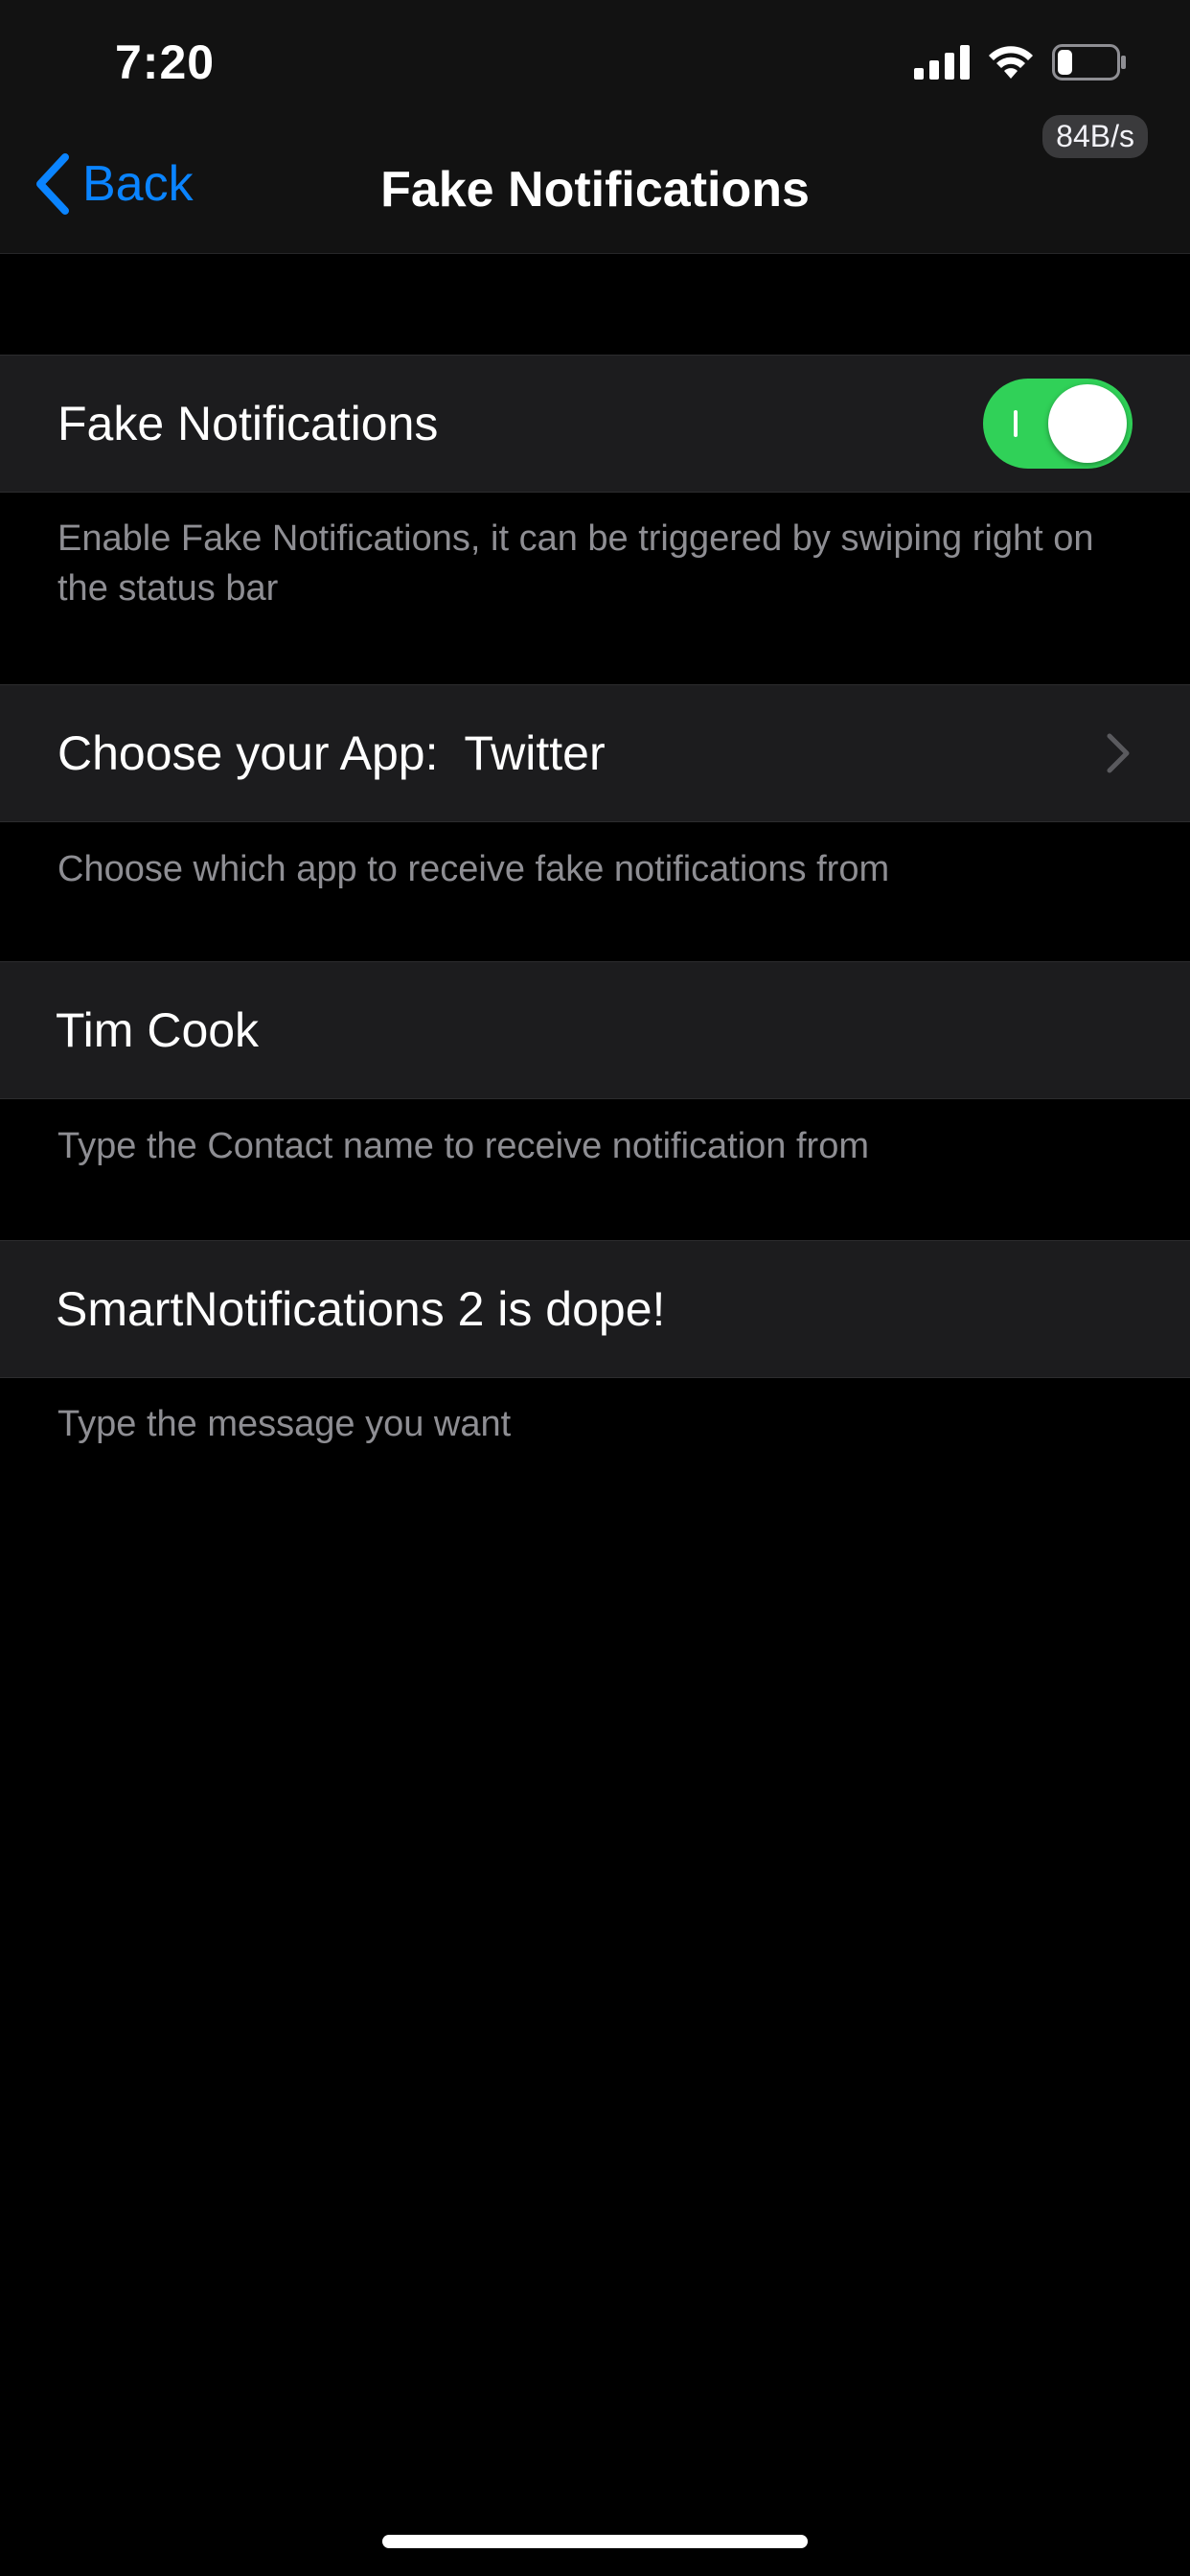 This screenshot has width=1190, height=2576. What do you see at coordinates (1119, 753) in the screenshot?
I see `chevron-right-icon` at bounding box center [1119, 753].